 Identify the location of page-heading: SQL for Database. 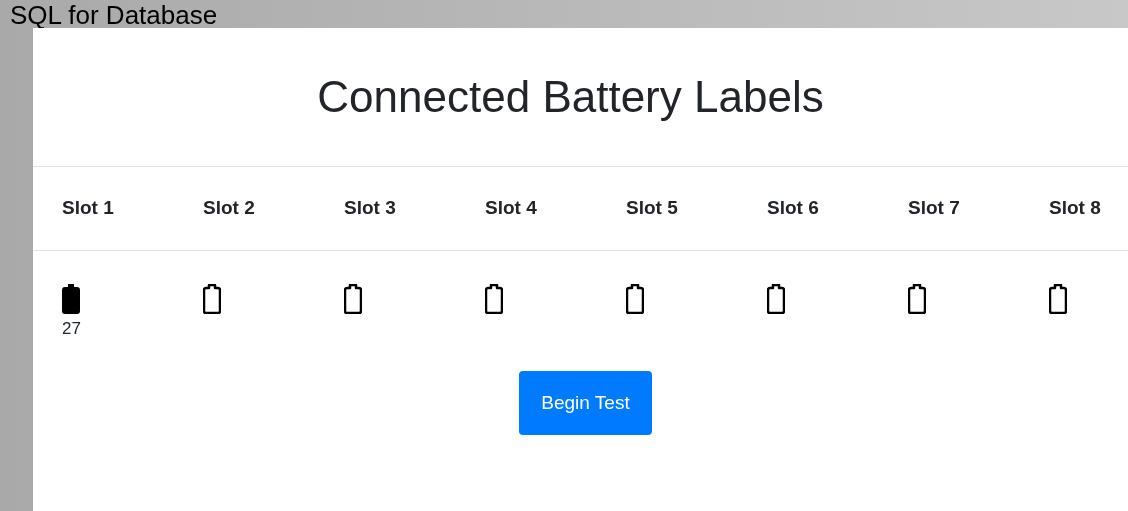
(114, 15).